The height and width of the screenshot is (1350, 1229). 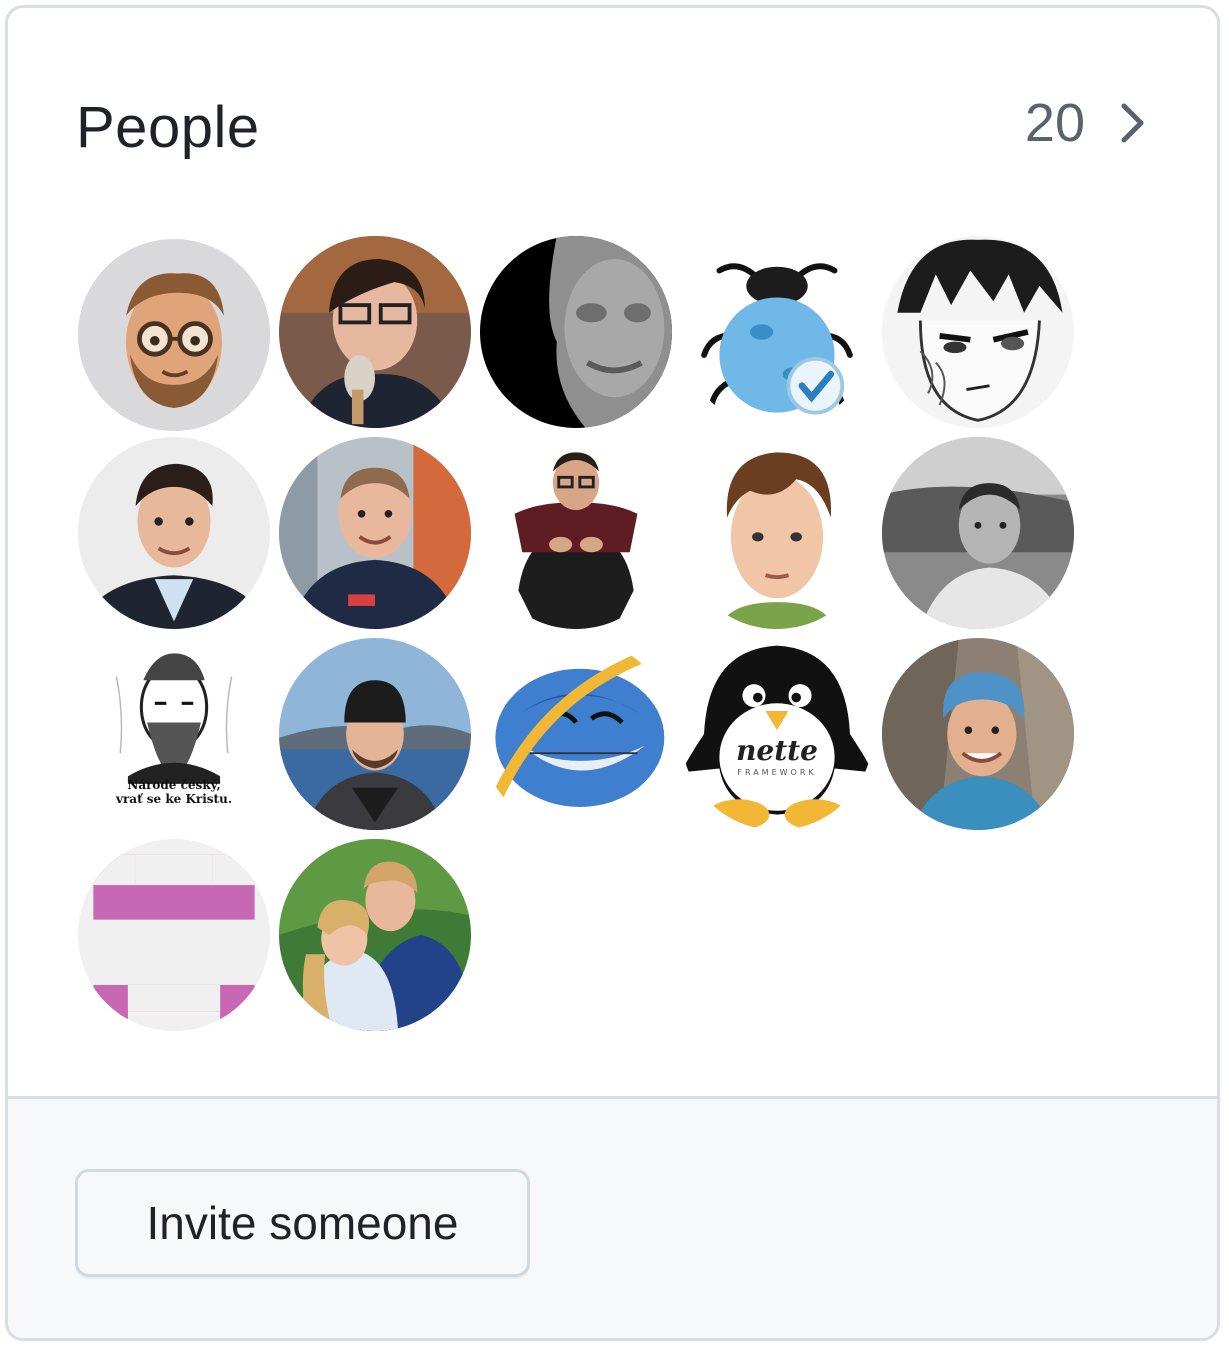 I want to click on invite-someone-button: Invite someone, so click(x=302, y=1223).